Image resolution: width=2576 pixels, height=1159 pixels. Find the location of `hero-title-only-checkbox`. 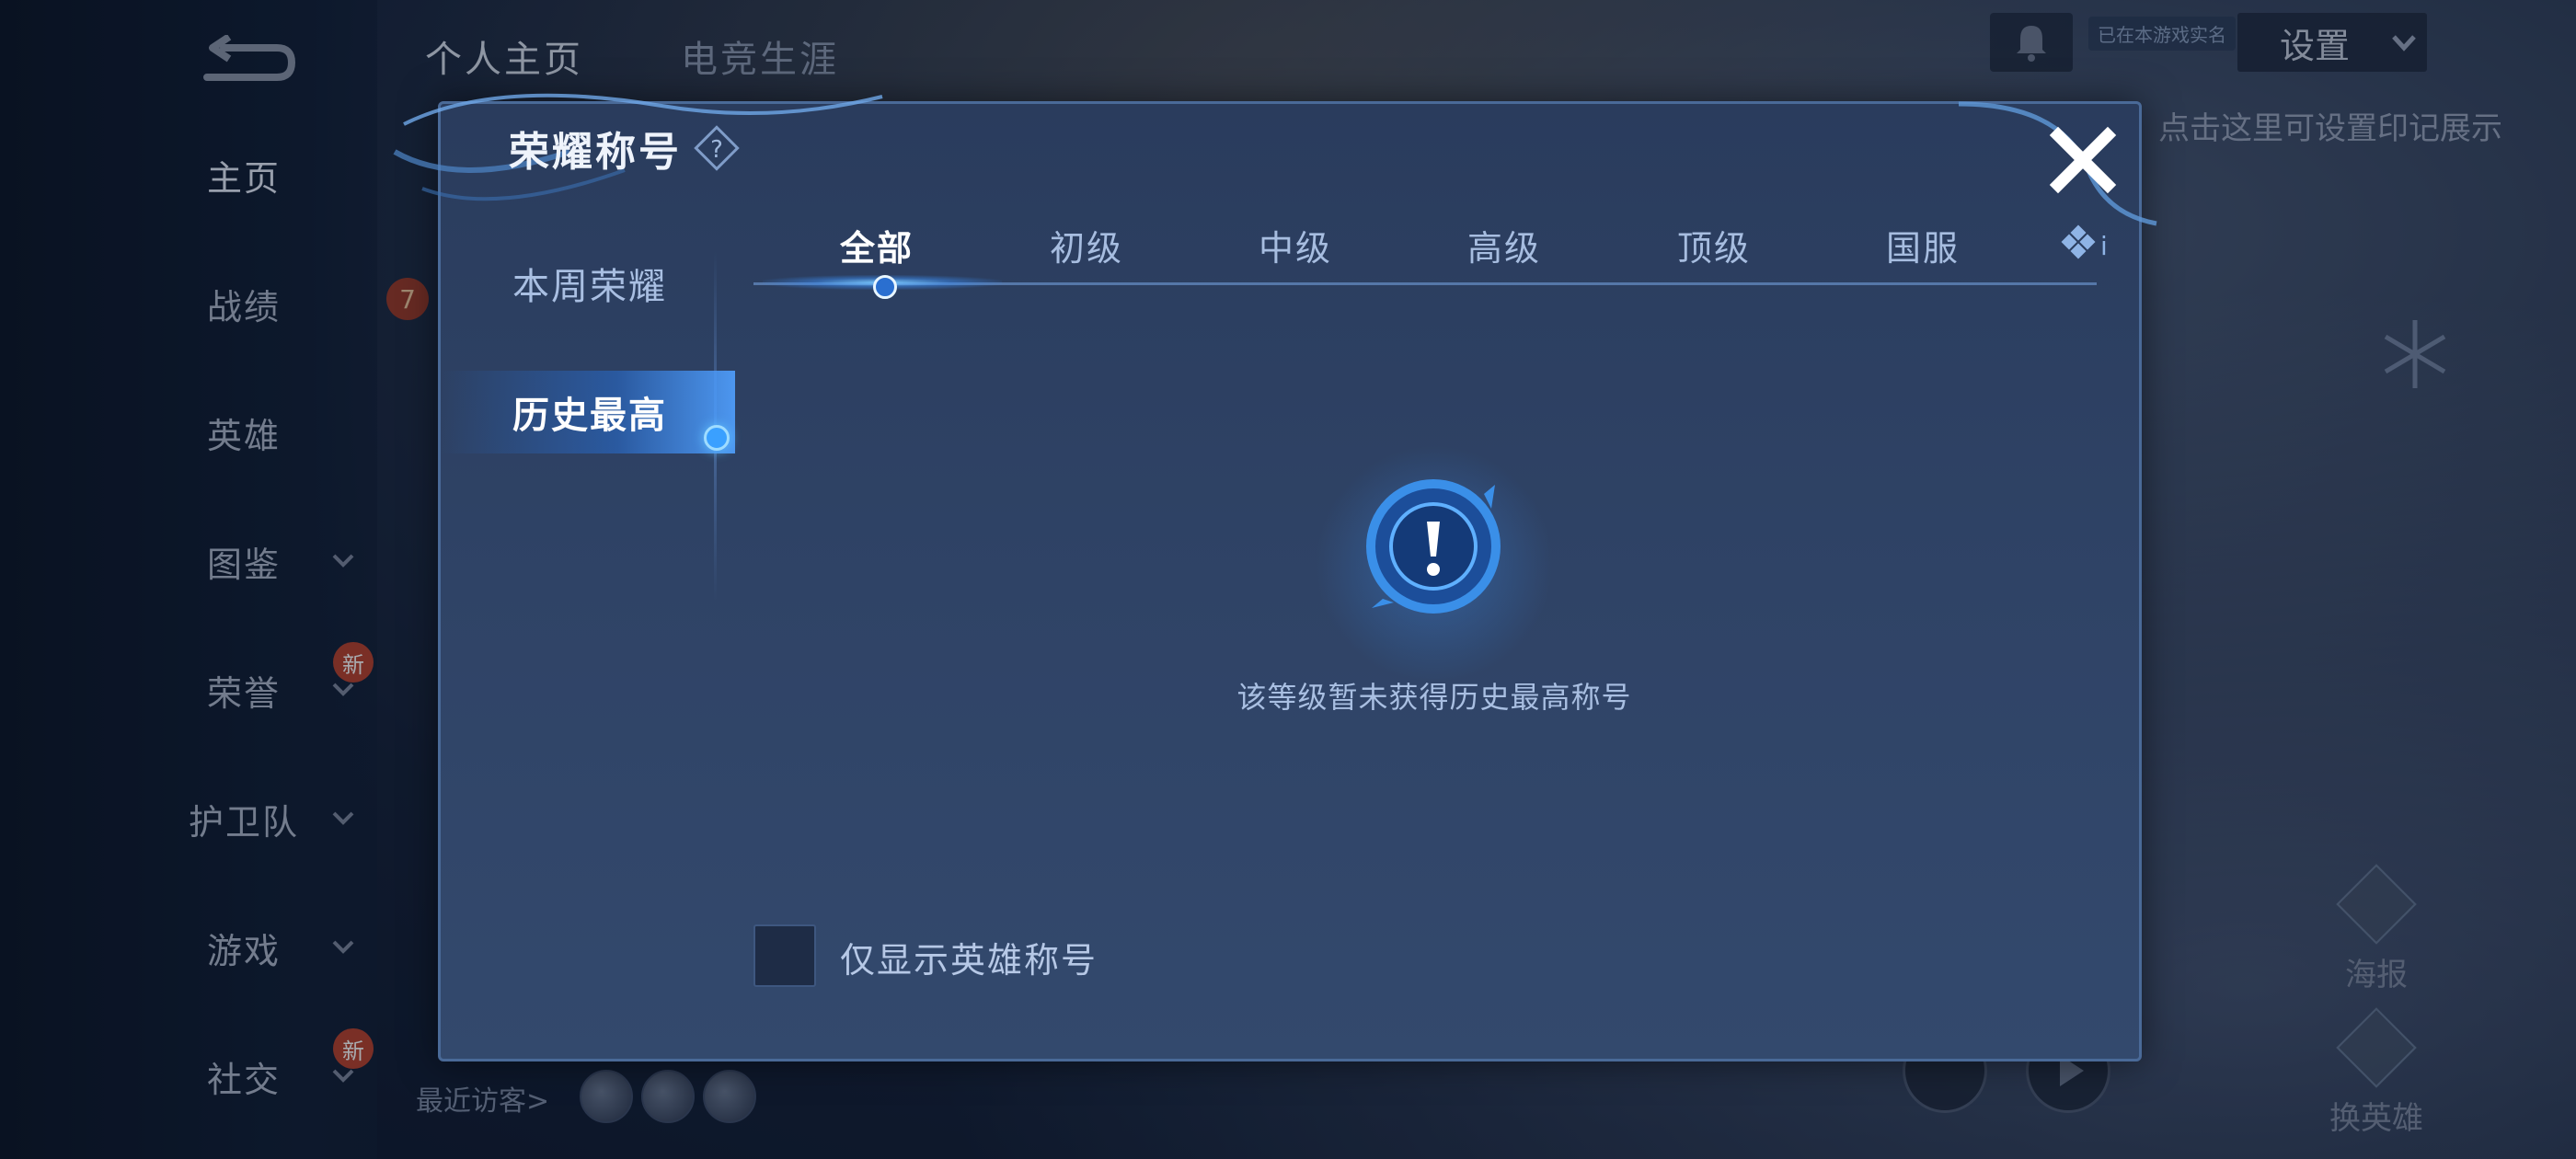

hero-title-only-checkbox is located at coordinates (784, 955).